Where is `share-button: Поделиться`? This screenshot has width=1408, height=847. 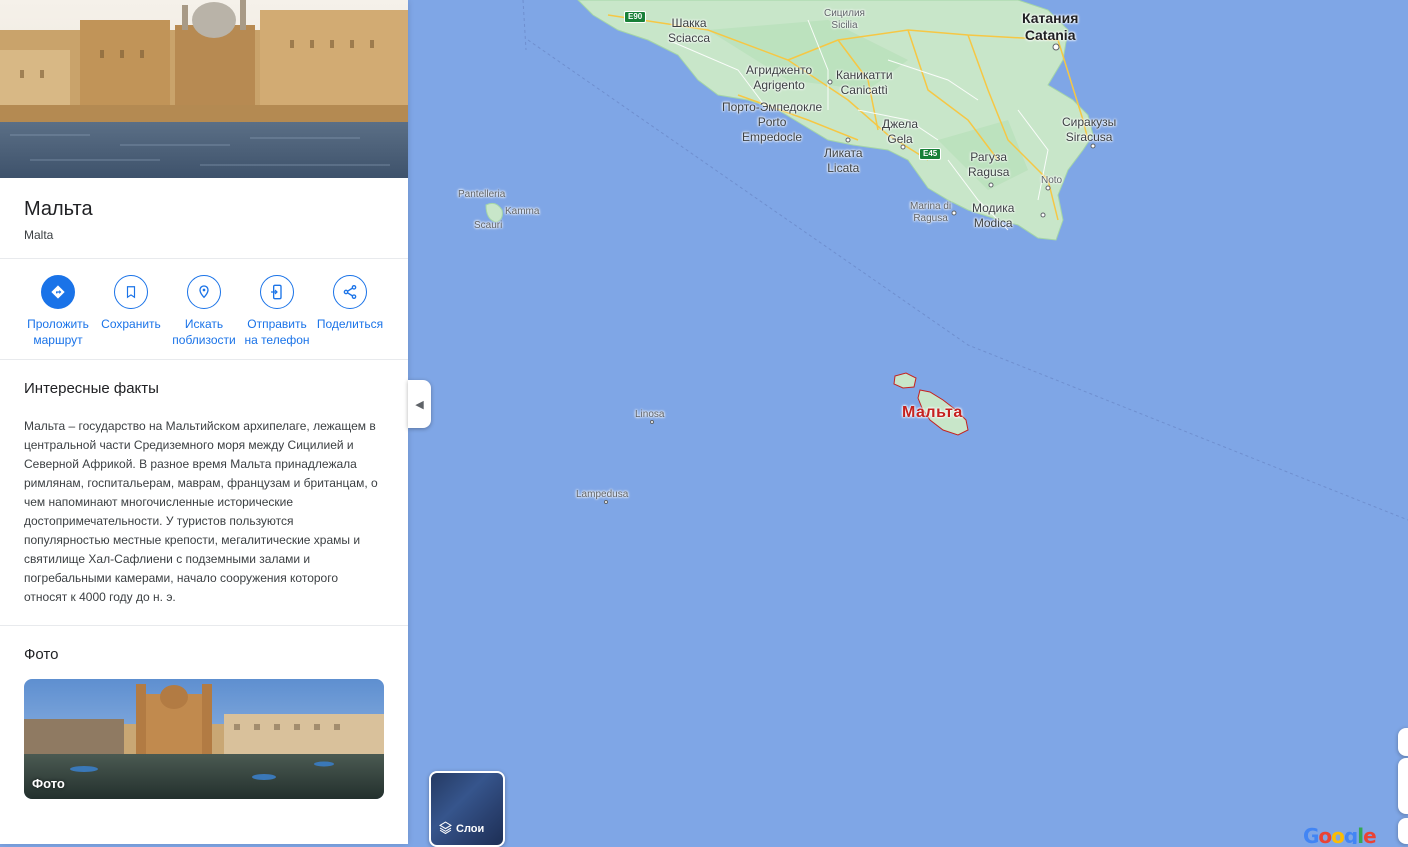
share-button: Поделиться is located at coordinates (350, 312).